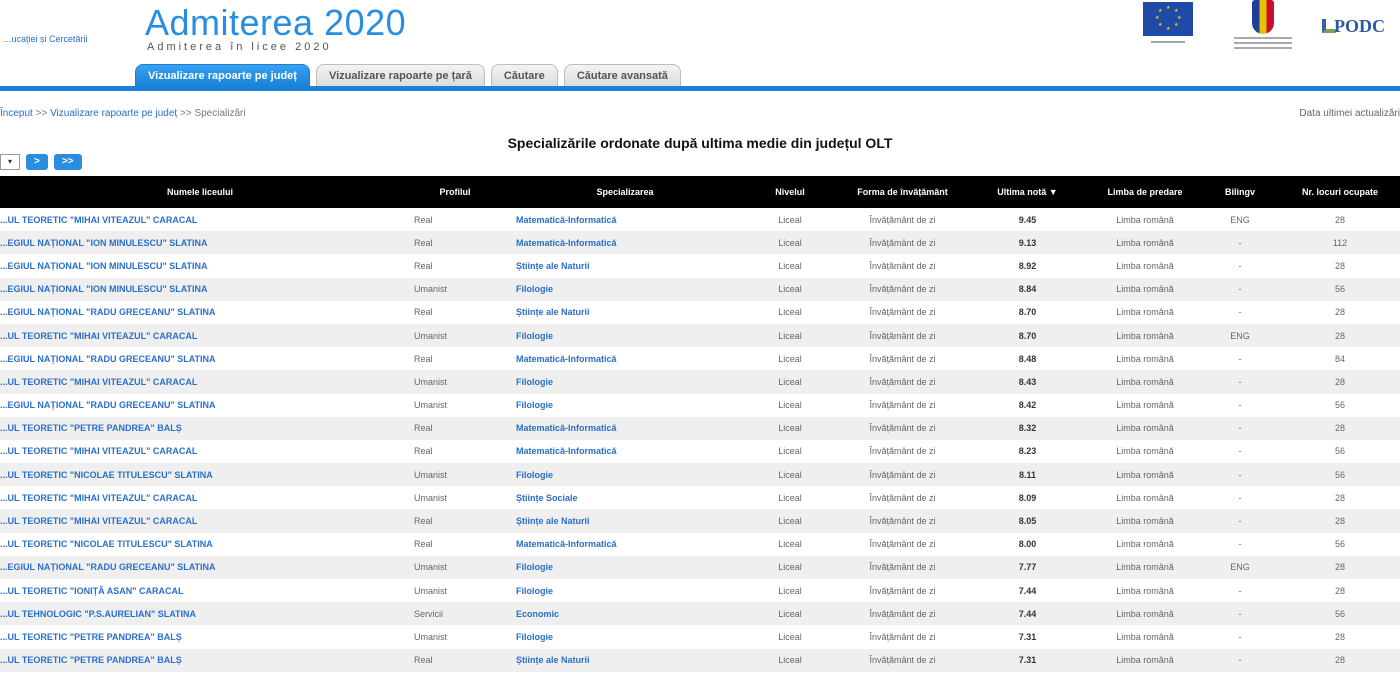 This screenshot has height=700, width=1400. What do you see at coordinates (1340, 192) in the screenshot?
I see `col-occupied-places: Nr. locuri ocupate` at bounding box center [1340, 192].